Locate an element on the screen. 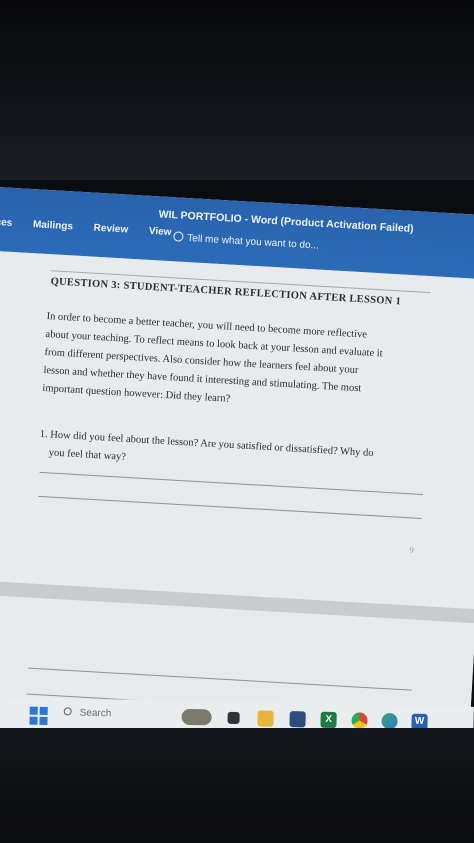  task-view-icon is located at coordinates (233, 718).